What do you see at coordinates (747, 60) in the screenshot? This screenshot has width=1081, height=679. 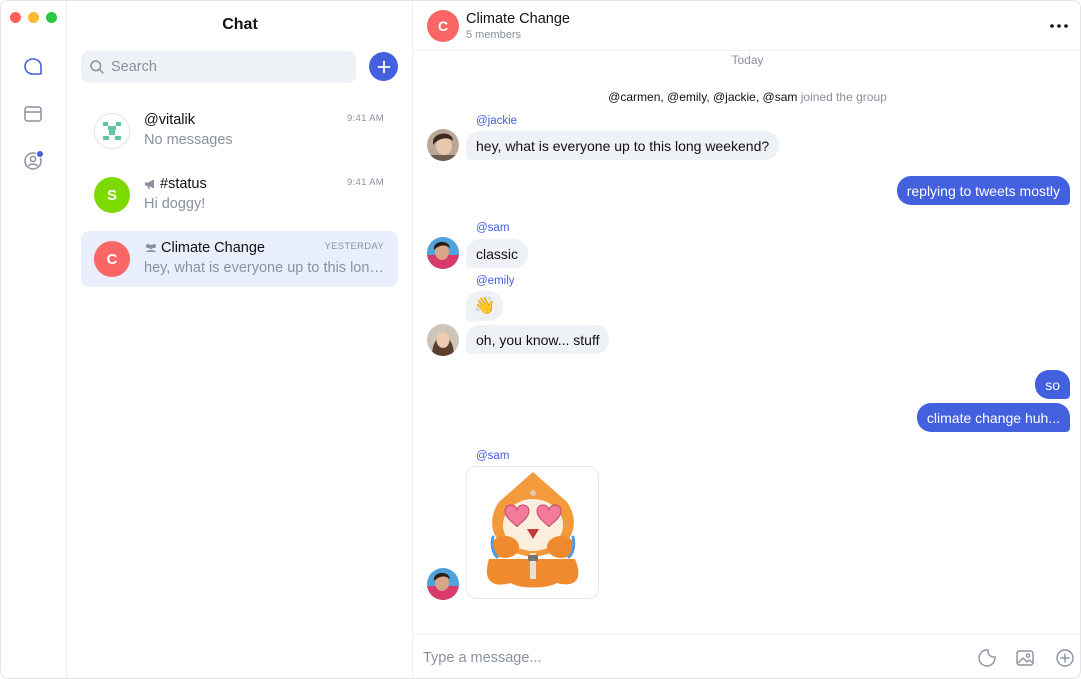 I see `day-divider: Today` at bounding box center [747, 60].